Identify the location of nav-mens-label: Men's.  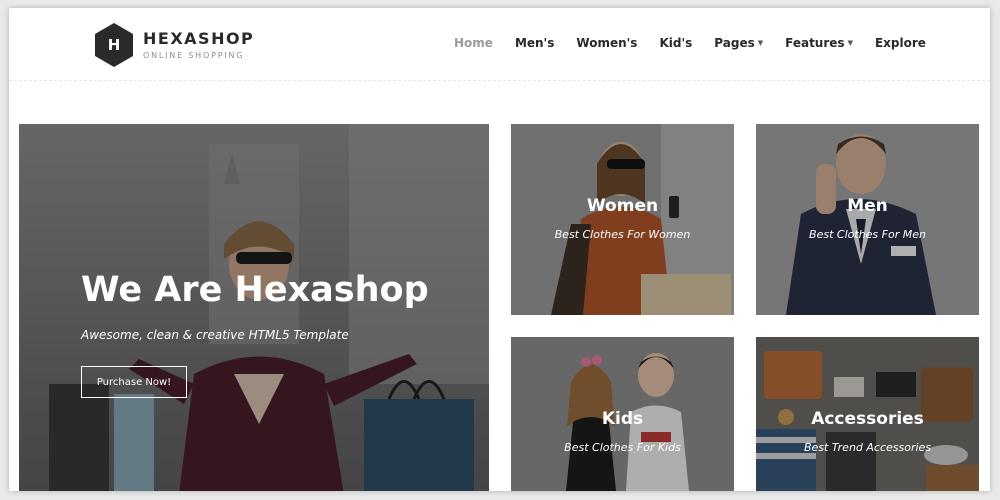
(534, 43).